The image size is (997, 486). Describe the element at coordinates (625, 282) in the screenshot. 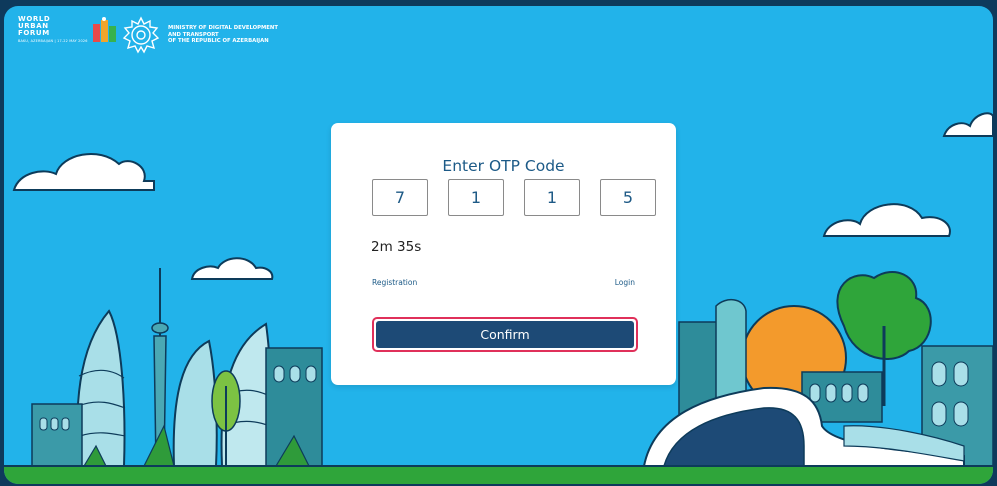

I see `login-link: Login` at that location.